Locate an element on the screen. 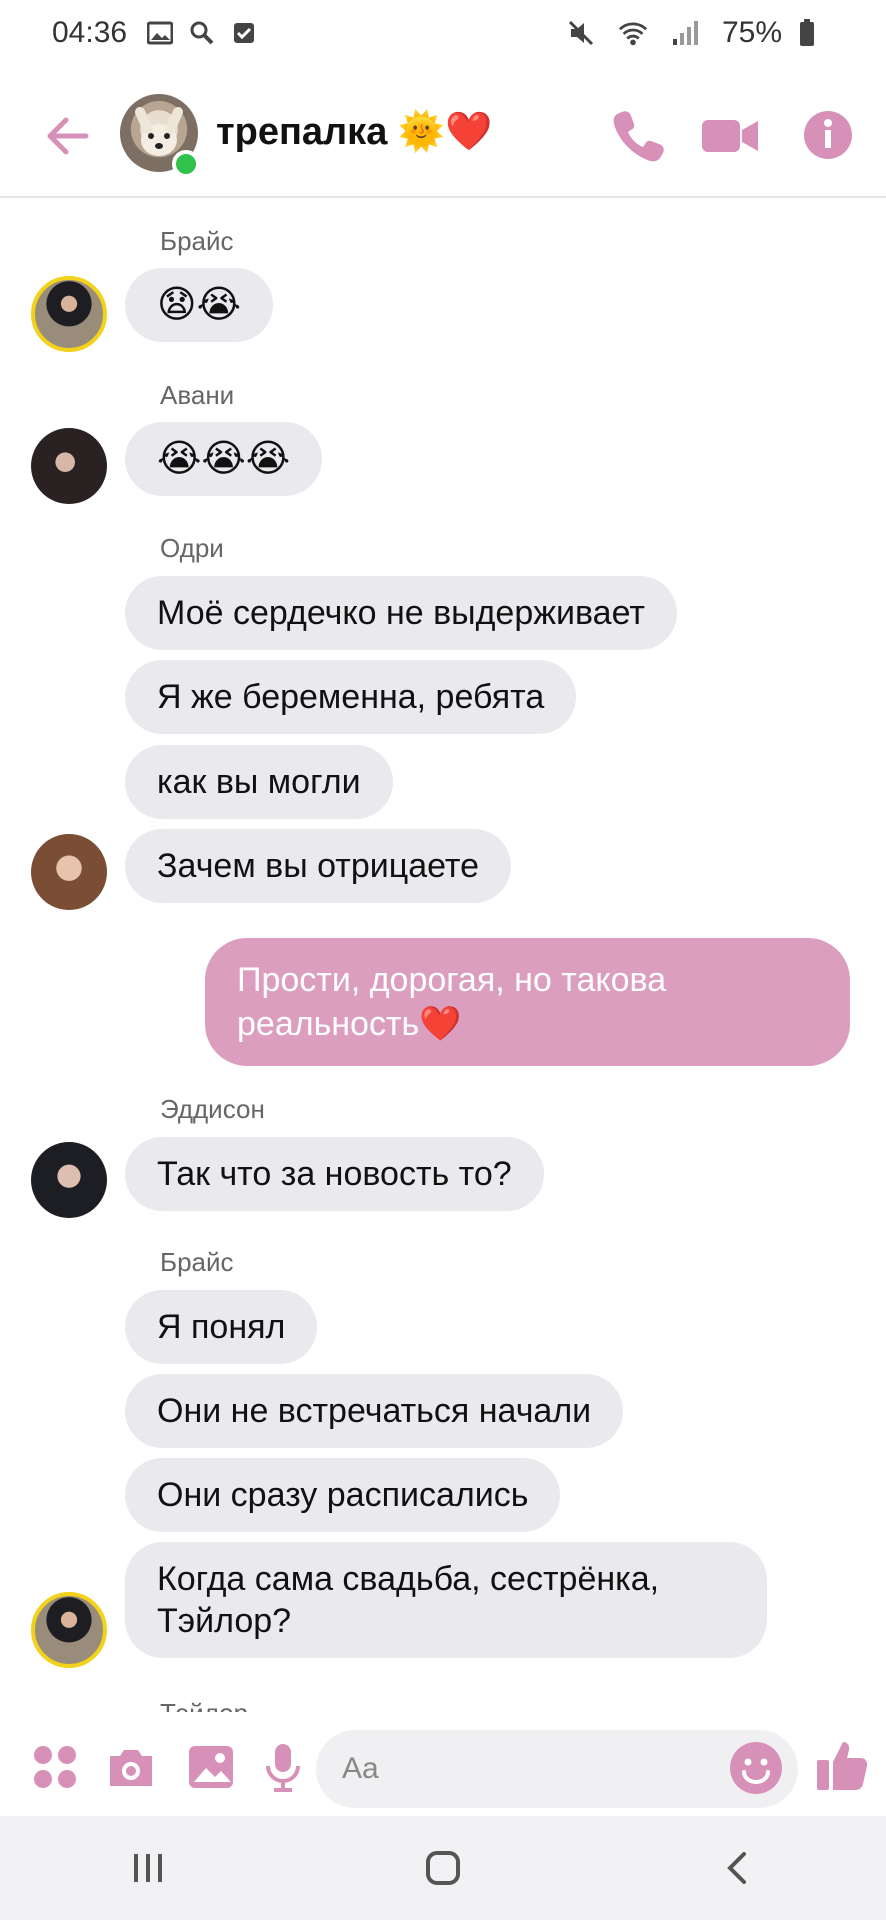  microphone-icon is located at coordinates (283, 1767).